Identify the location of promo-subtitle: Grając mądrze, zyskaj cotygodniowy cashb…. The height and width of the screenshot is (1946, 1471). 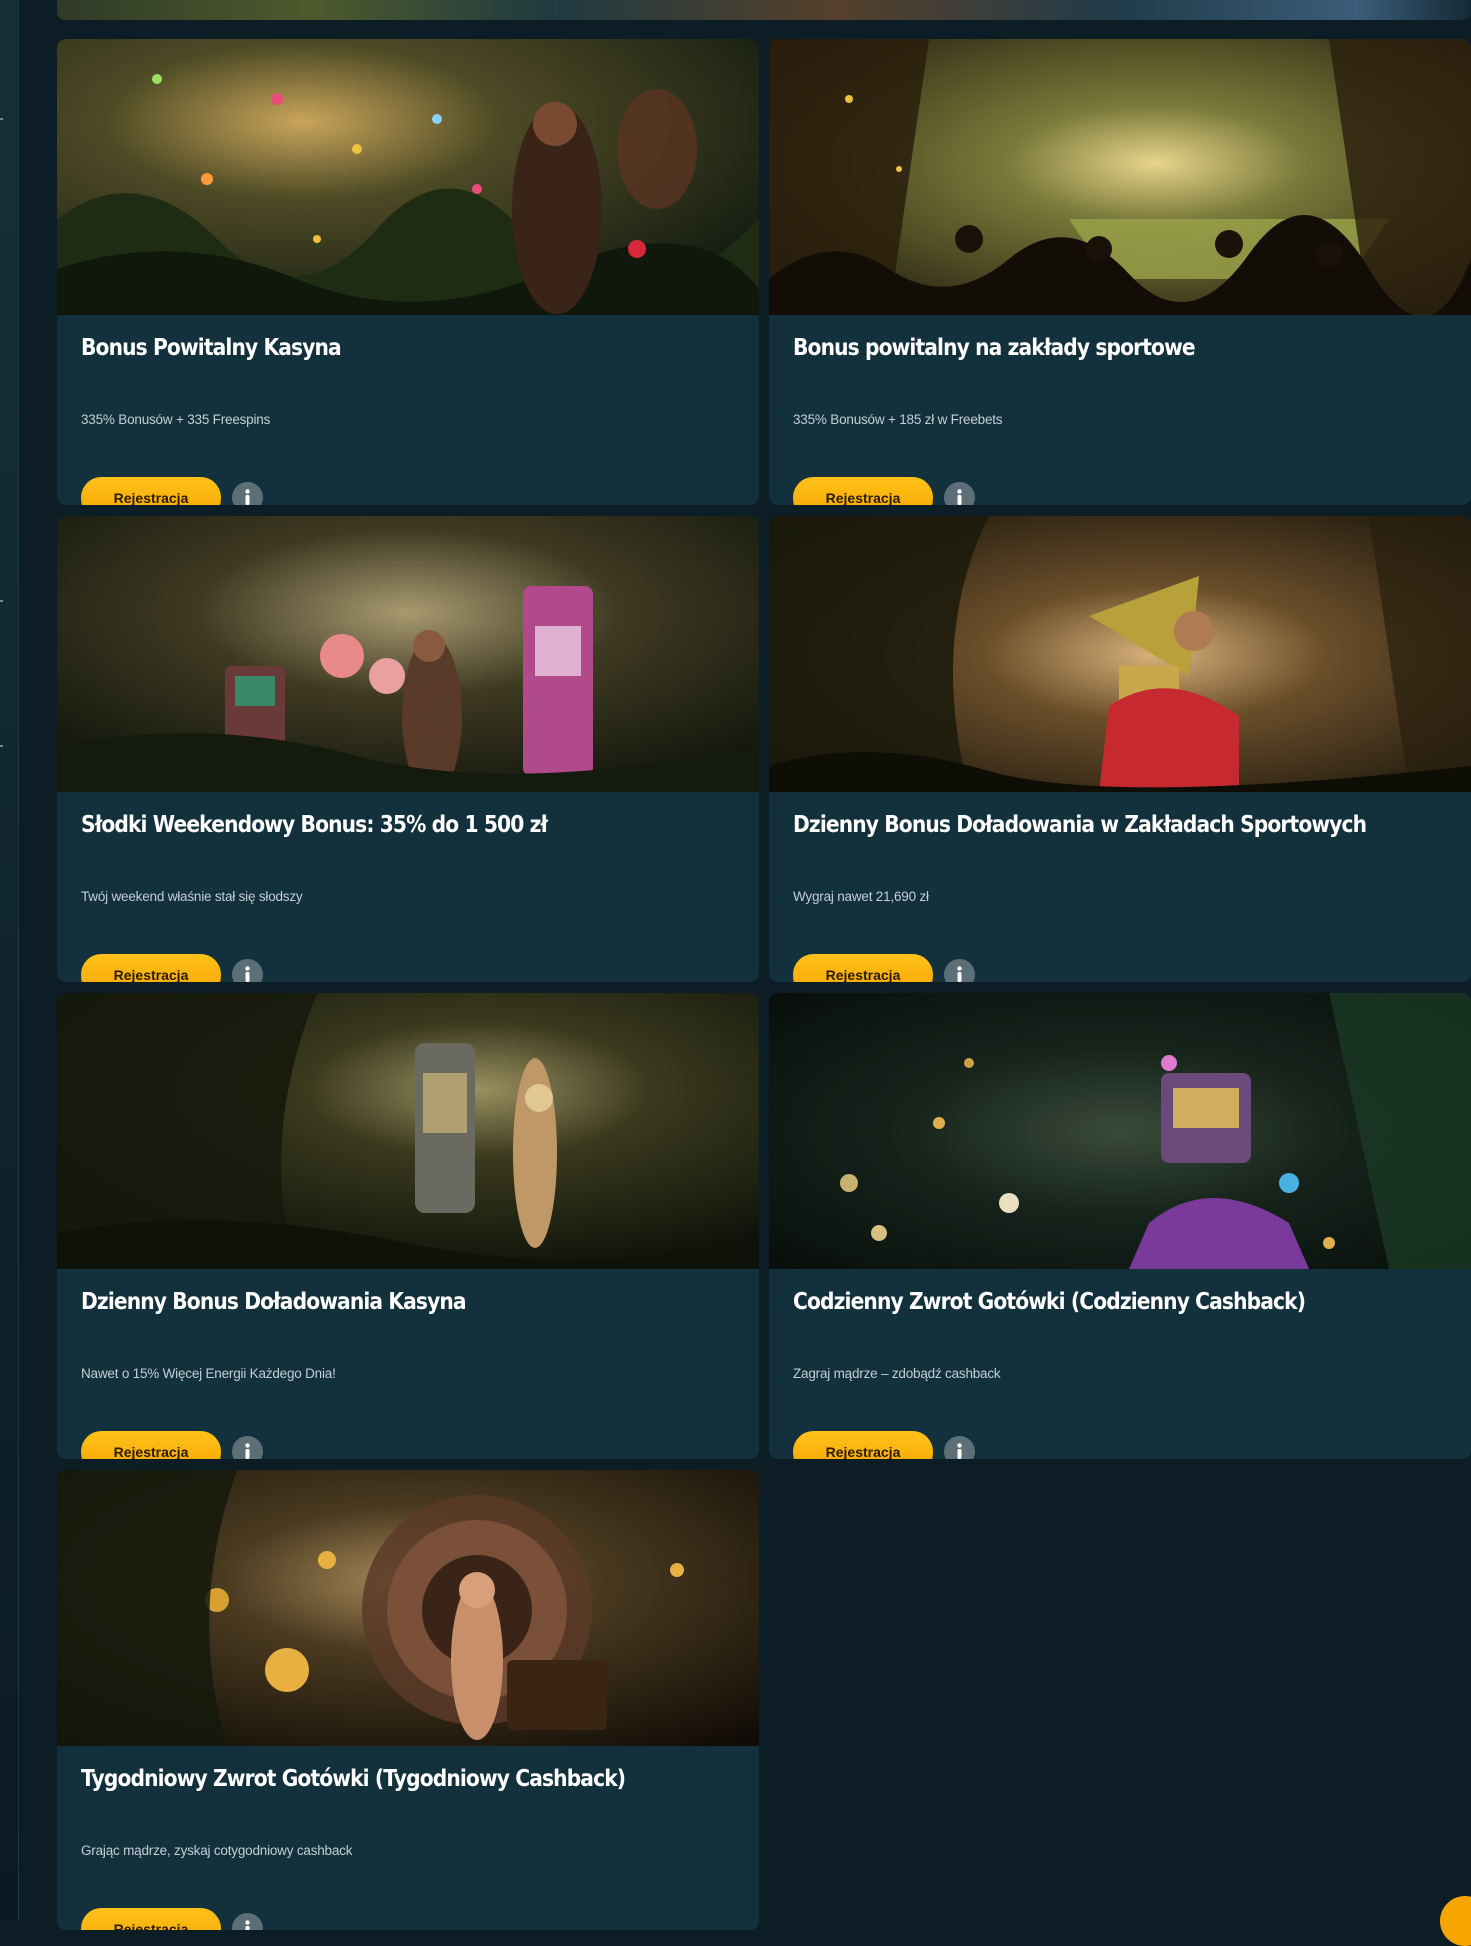
(217, 1850).